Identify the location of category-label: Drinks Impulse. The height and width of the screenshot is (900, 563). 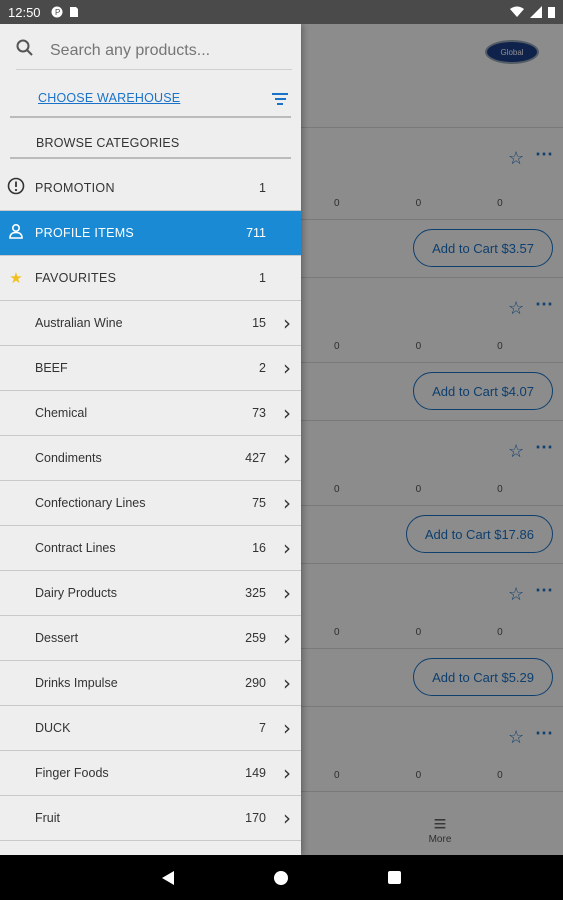
(76, 683).